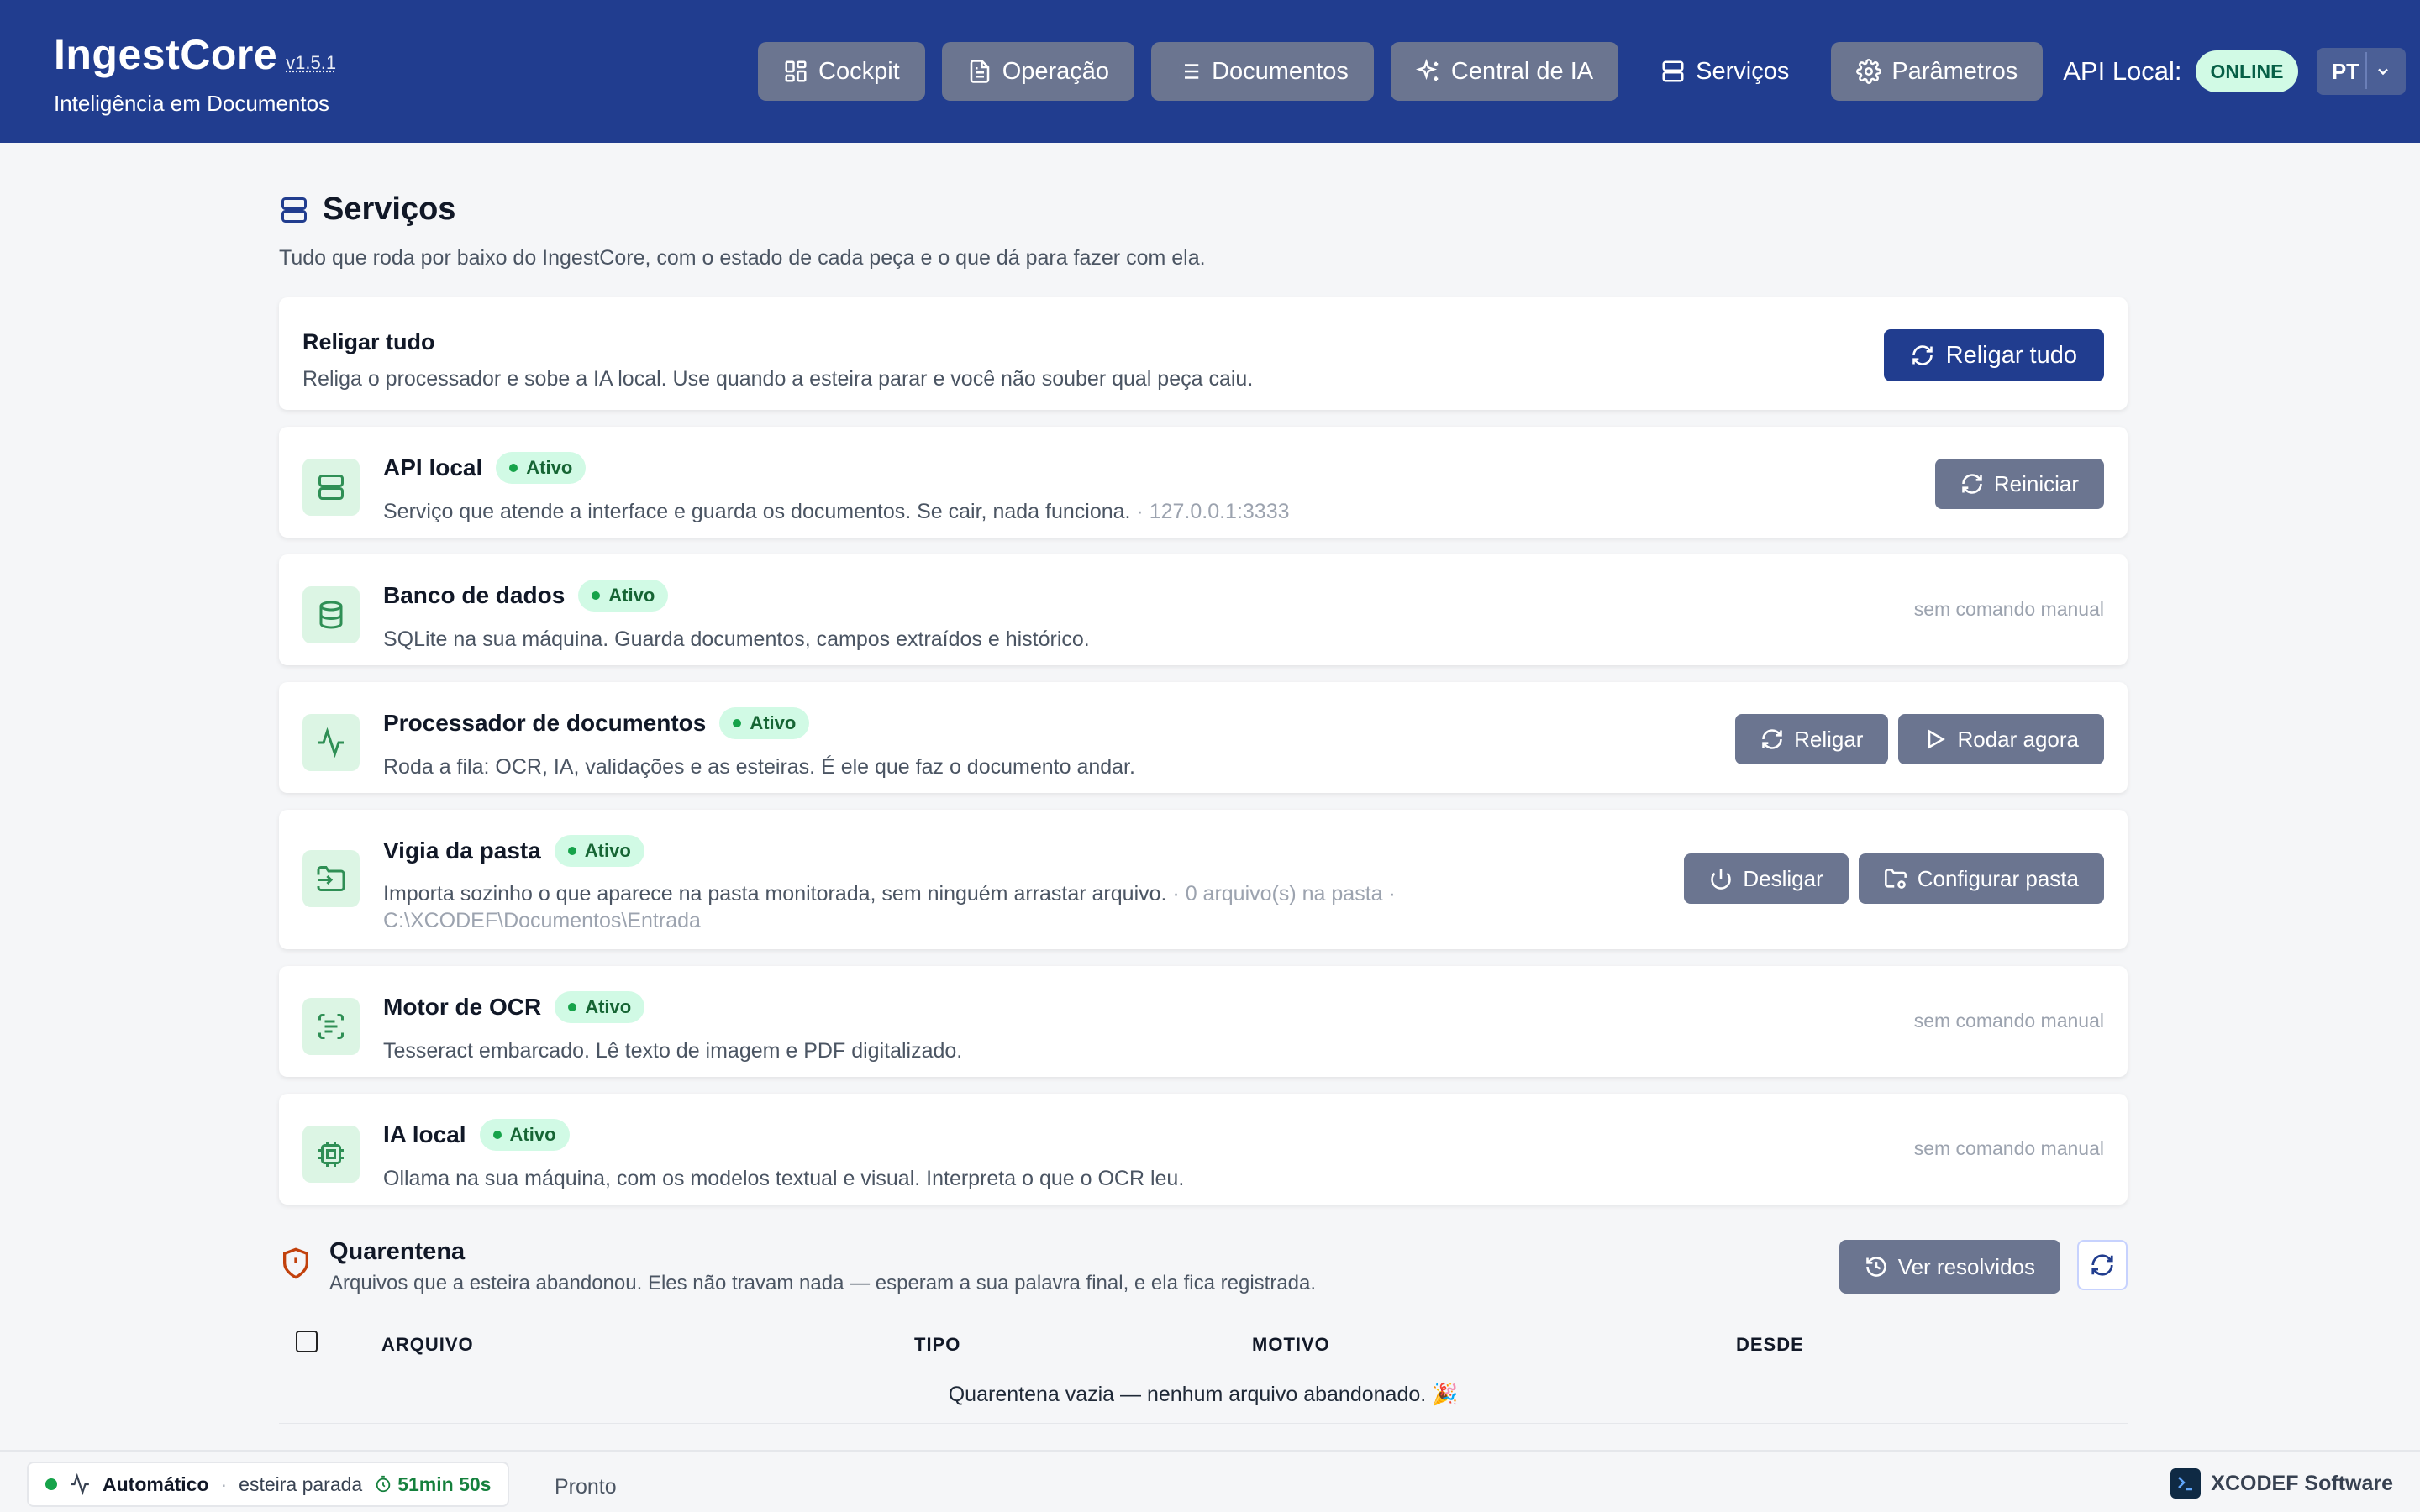  What do you see at coordinates (1770, 1345) in the screenshot?
I see `column-header: DESDE` at bounding box center [1770, 1345].